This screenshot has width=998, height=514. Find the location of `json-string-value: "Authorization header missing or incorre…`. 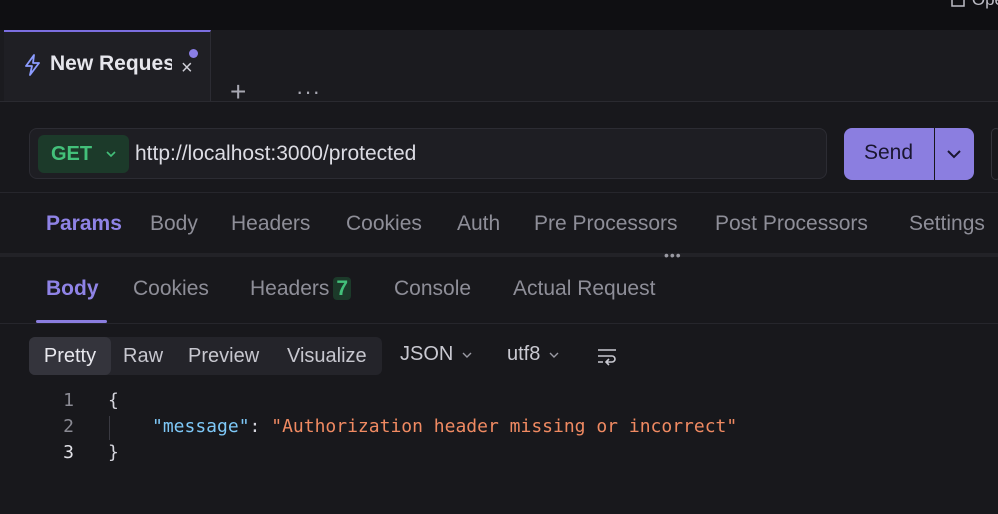

json-string-value: "Authorization header missing or incorre… is located at coordinates (504, 426).